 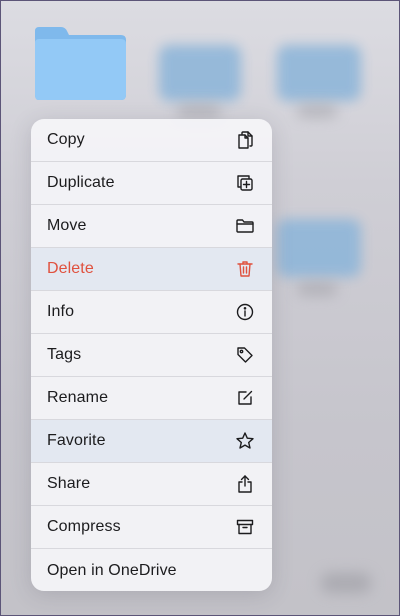 I want to click on info-icon, so click(x=245, y=312).